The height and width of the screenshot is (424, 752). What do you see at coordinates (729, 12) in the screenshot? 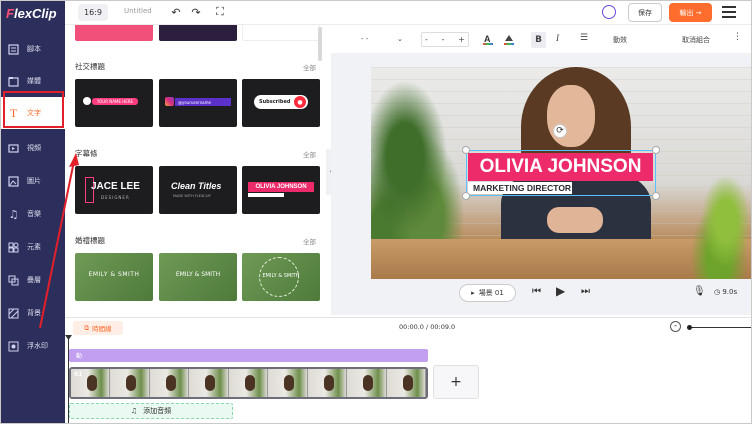
I see `menu-icon` at bounding box center [729, 12].